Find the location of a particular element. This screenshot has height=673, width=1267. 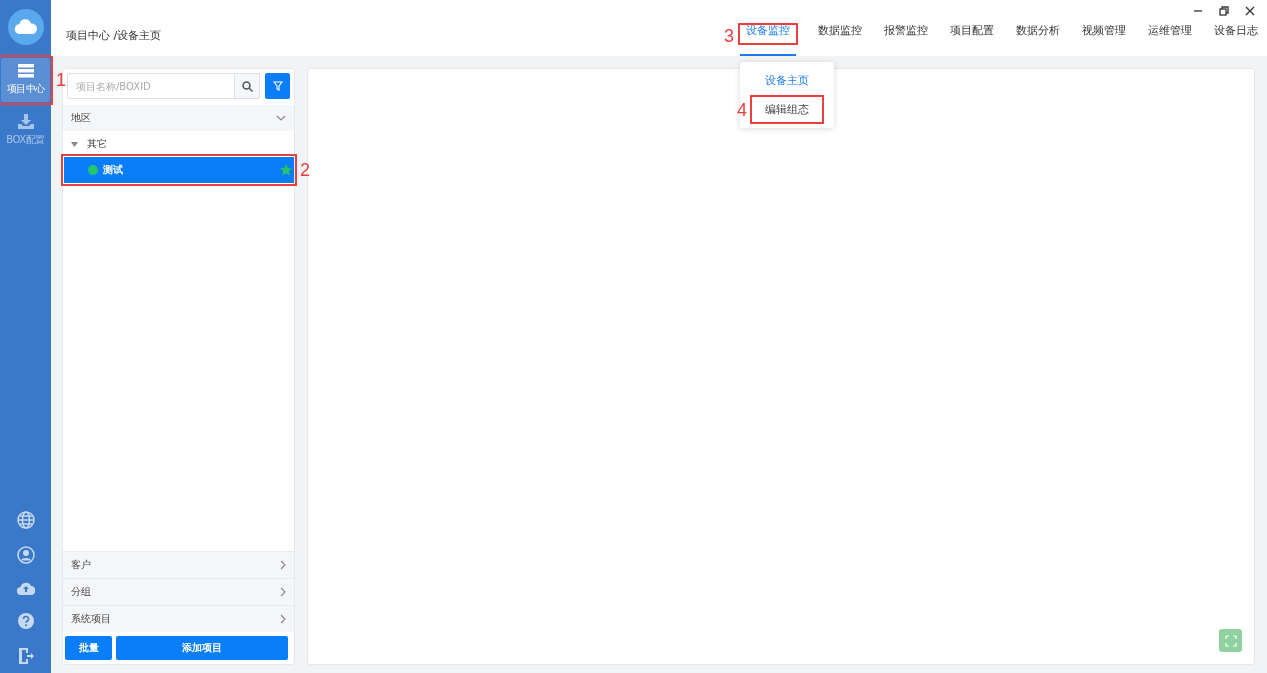

menu-item: 设备主页 is located at coordinates (787, 80).